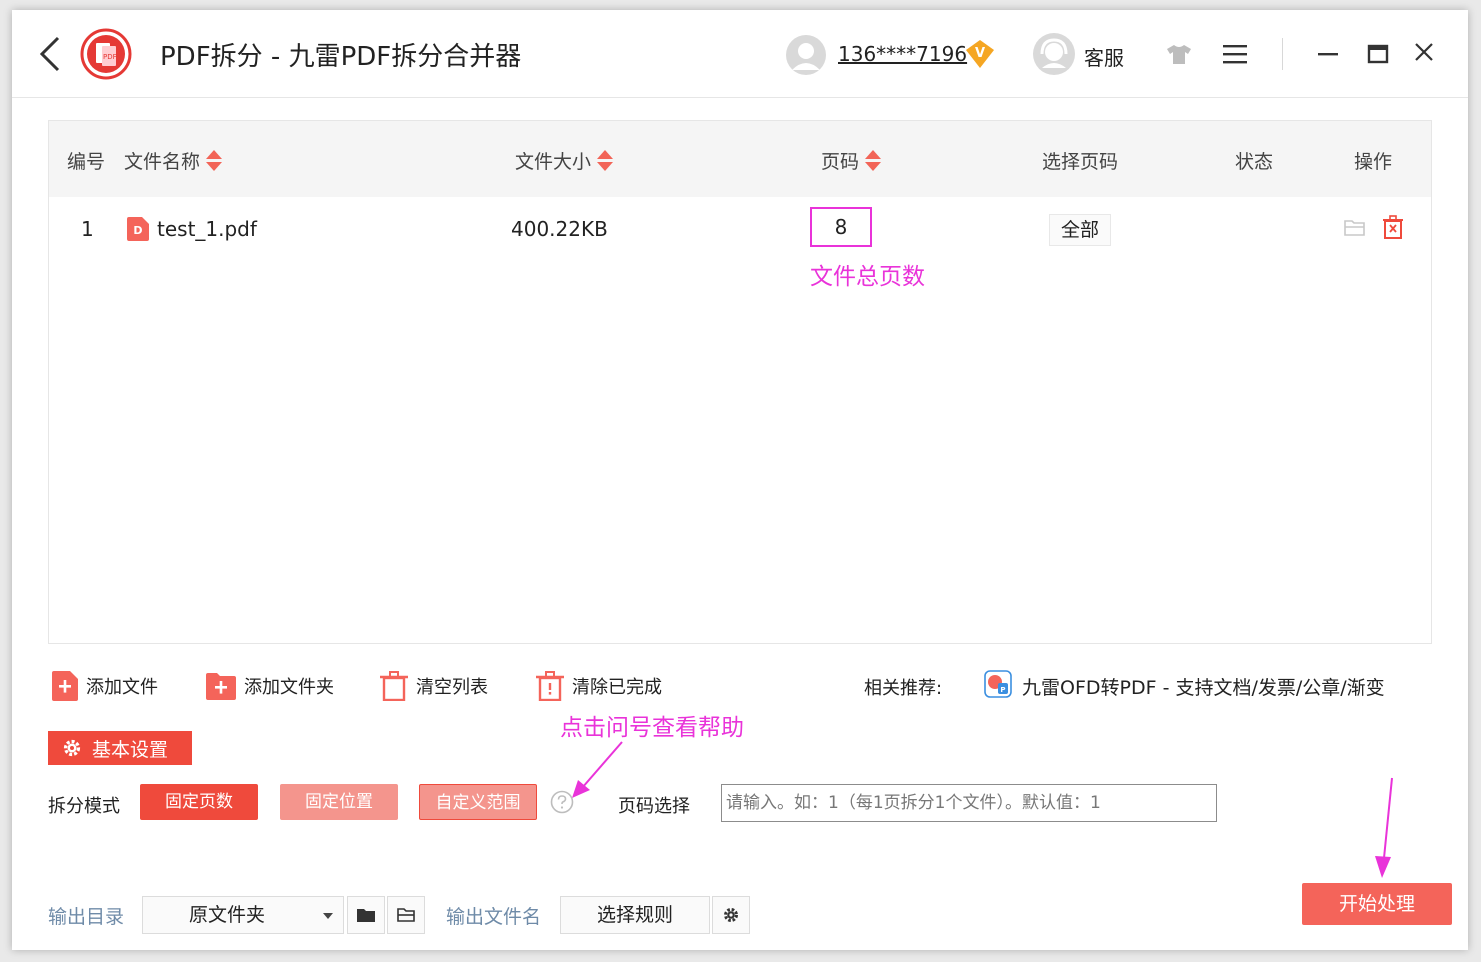  I want to click on annotation-help-hint: 点击问号查看帮助, so click(652, 728).